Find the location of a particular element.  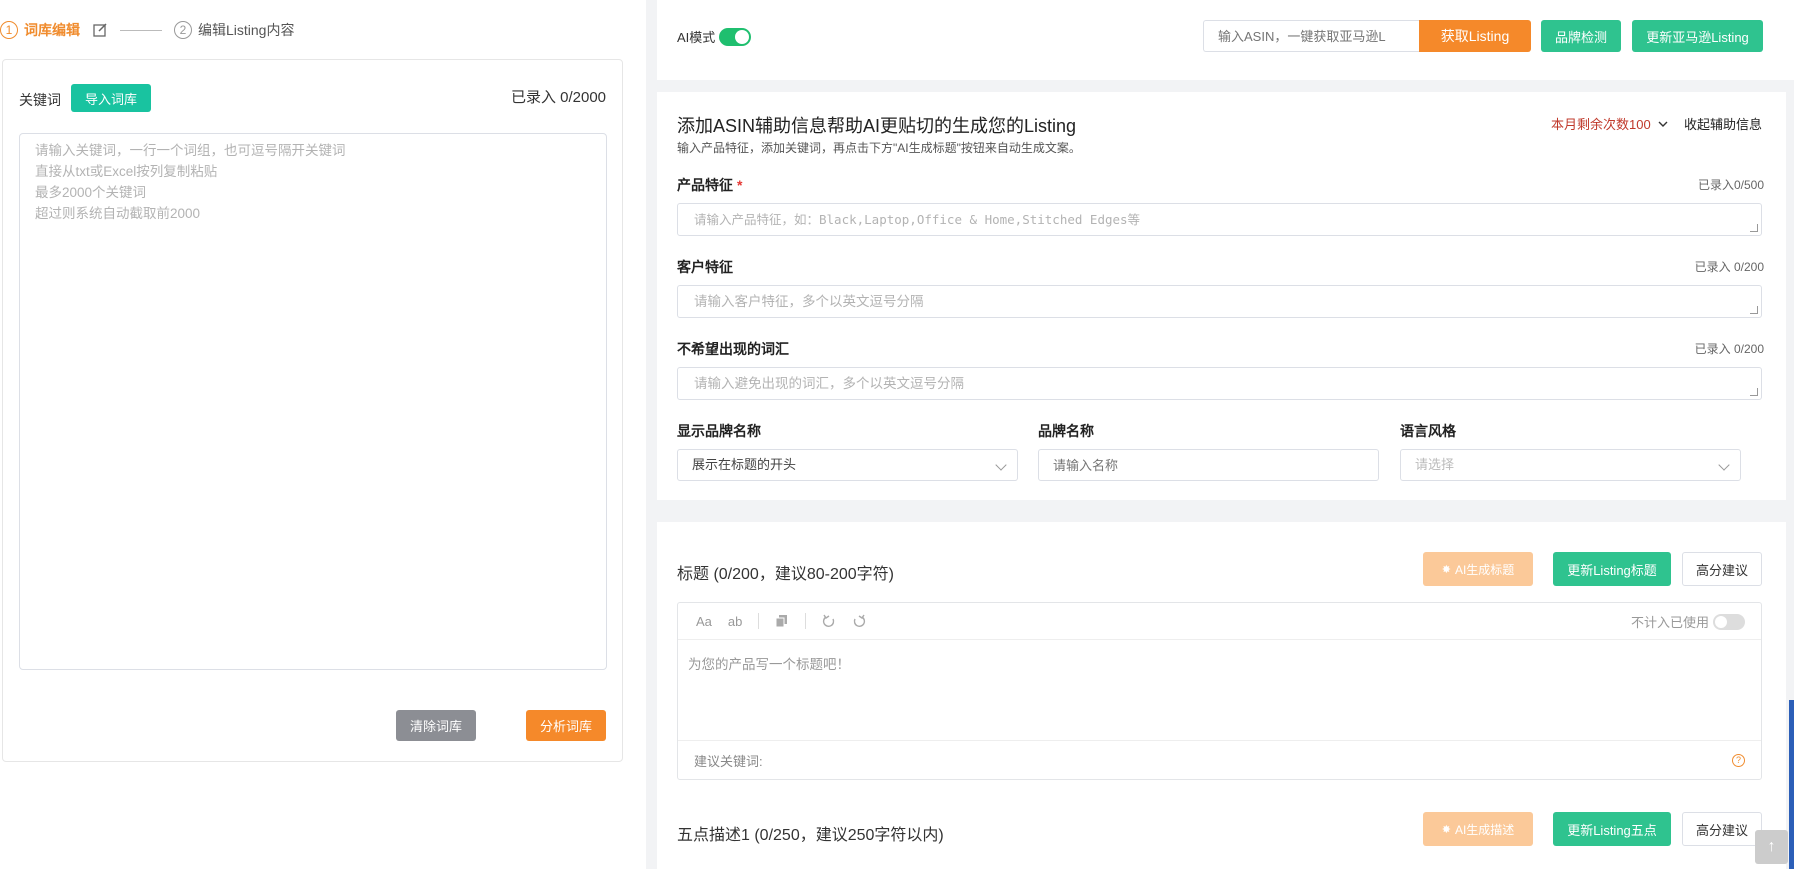

title-editor: Aa ab 不计入已使用 为您的产品写一个标题吧！ 建议关键词: ? is located at coordinates (1219, 691).